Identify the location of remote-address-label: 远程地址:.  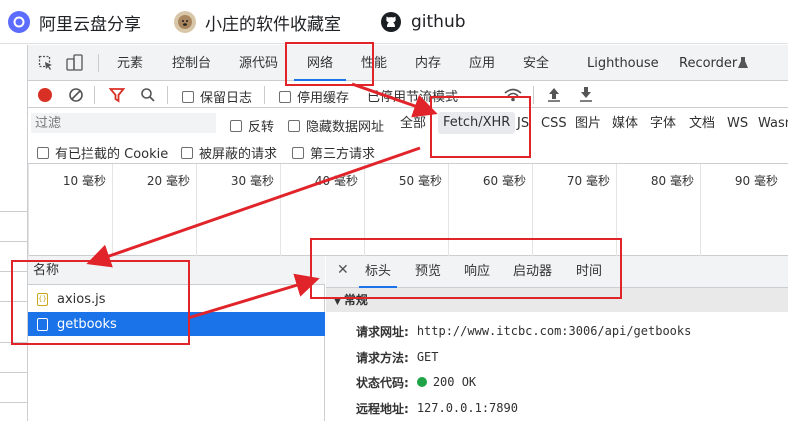
(382, 408).